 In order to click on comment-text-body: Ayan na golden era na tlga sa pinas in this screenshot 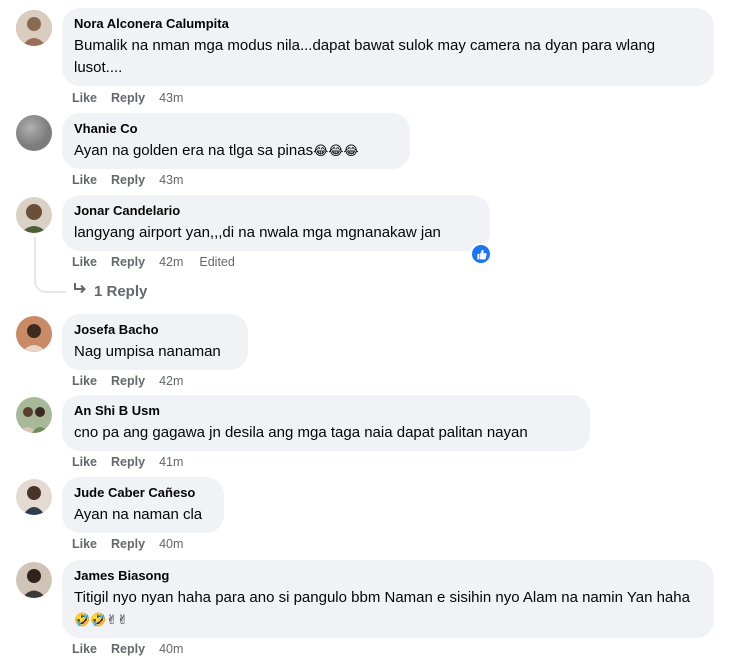, I will do `click(194, 150)`.